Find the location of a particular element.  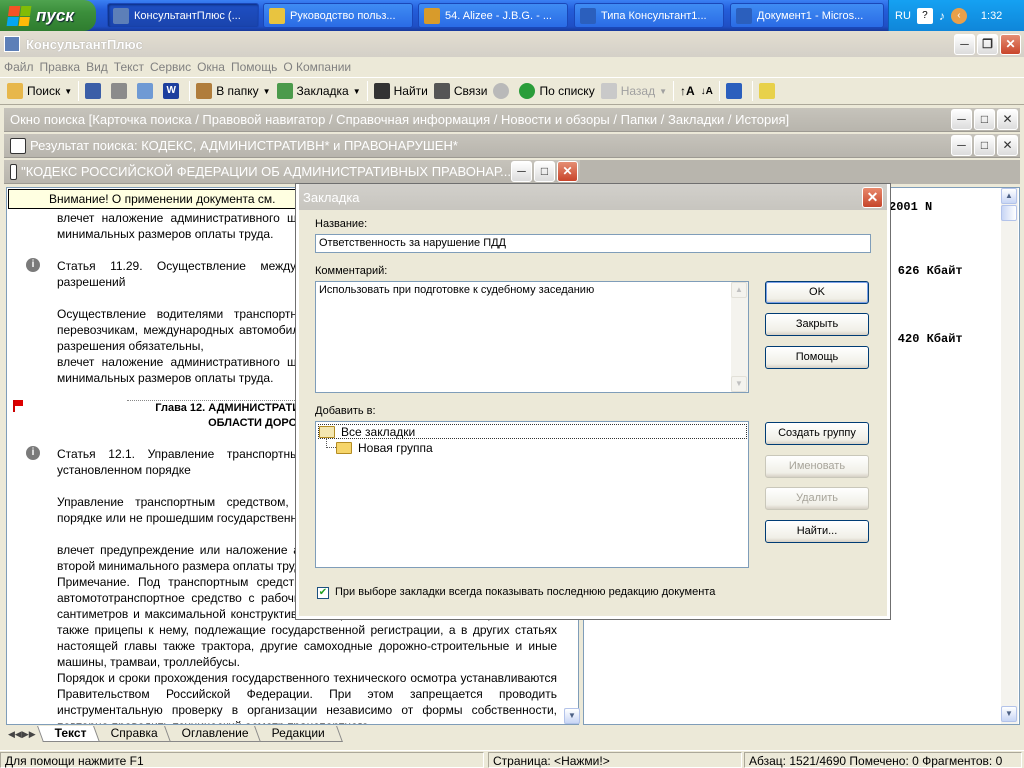

comment-scrollbar: ▲ ▼ is located at coordinates (739, 337).